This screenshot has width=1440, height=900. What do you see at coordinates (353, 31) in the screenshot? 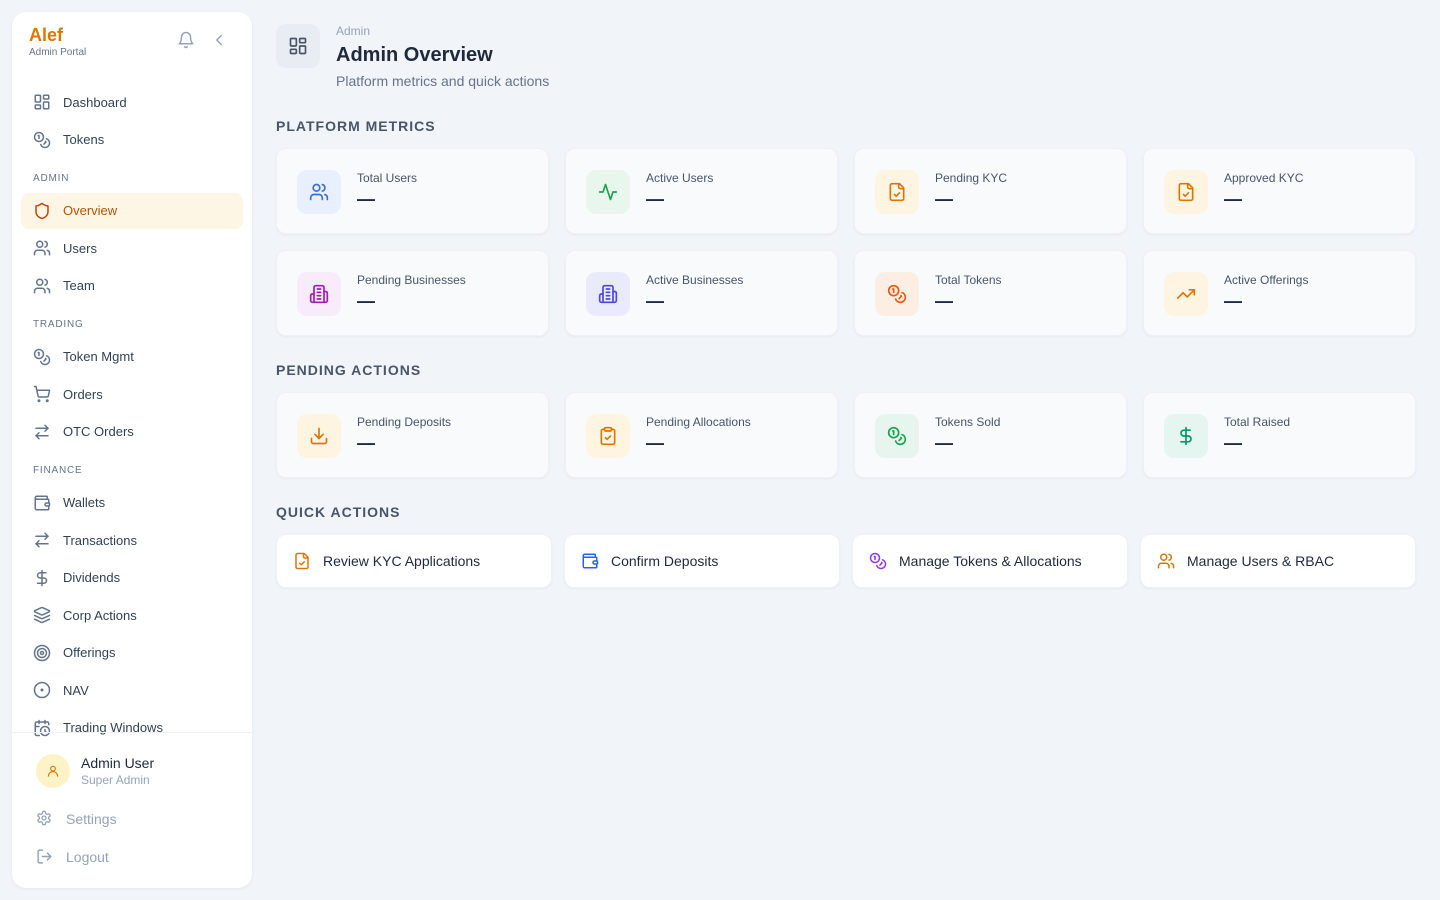
I see `breadcrumb: Admin` at bounding box center [353, 31].